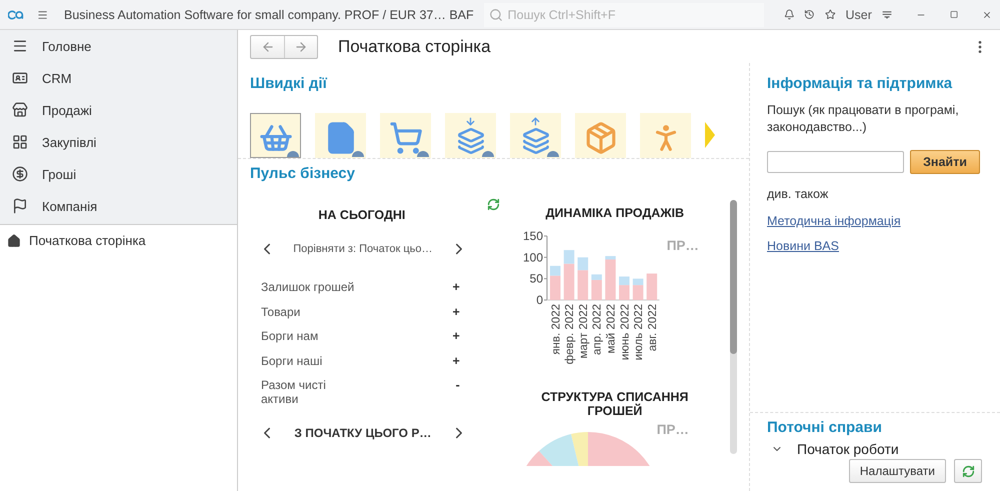 Image resolution: width=1000 pixels, height=491 pixels. Describe the element at coordinates (14, 241) in the screenshot. I see `home-icon` at that location.